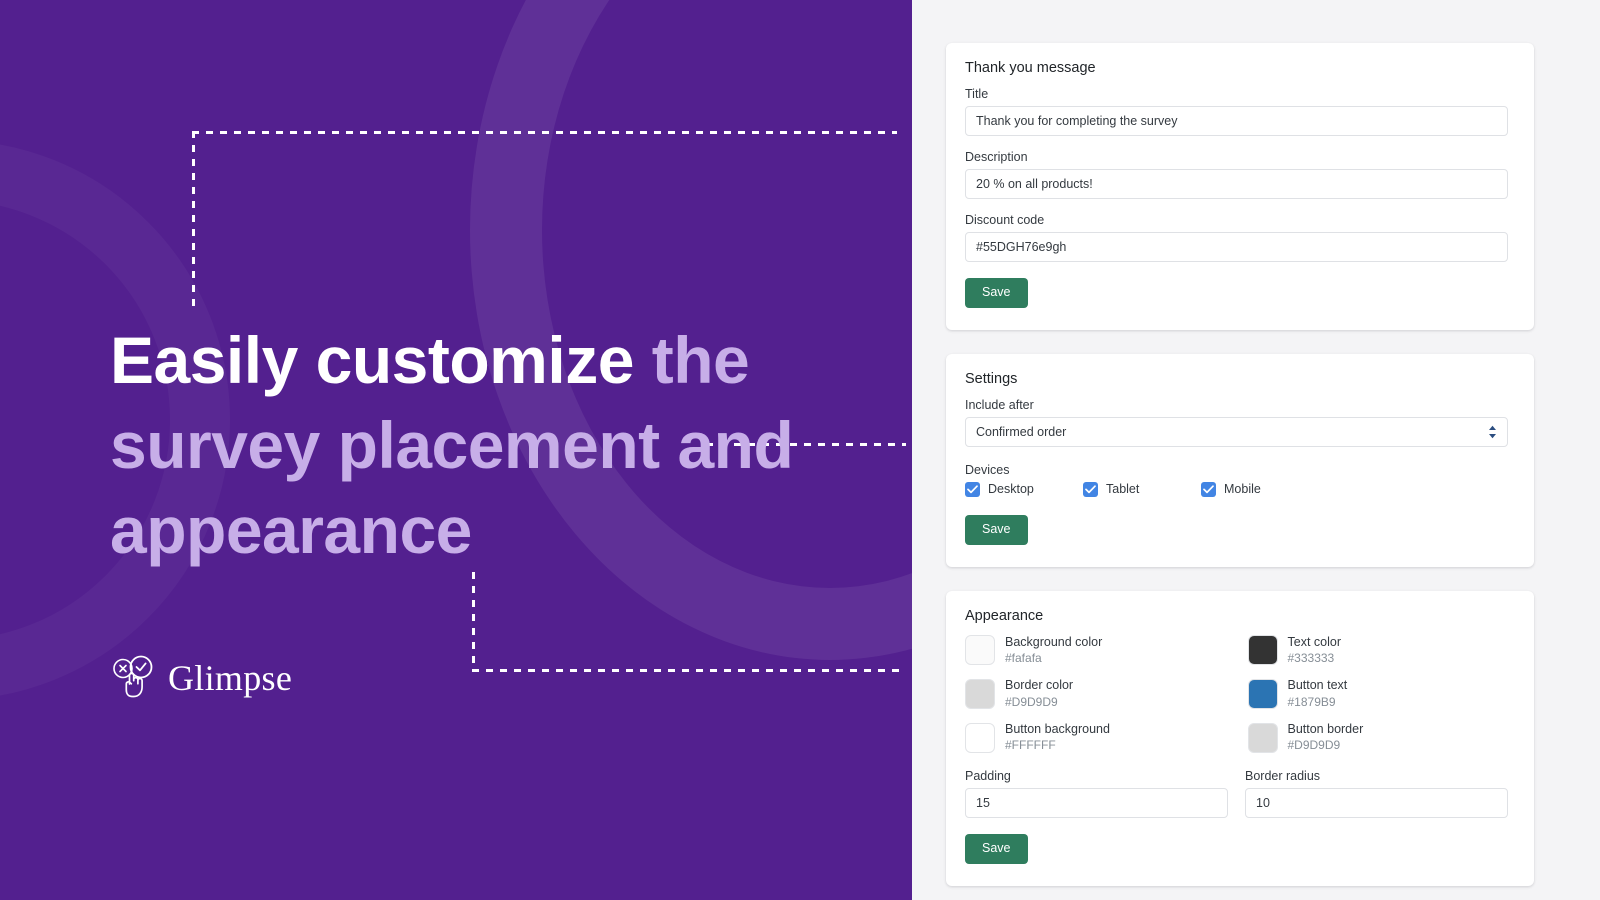  Describe the element at coordinates (473, 622) in the screenshot. I see `dashed-line-bottom-vertical` at that location.